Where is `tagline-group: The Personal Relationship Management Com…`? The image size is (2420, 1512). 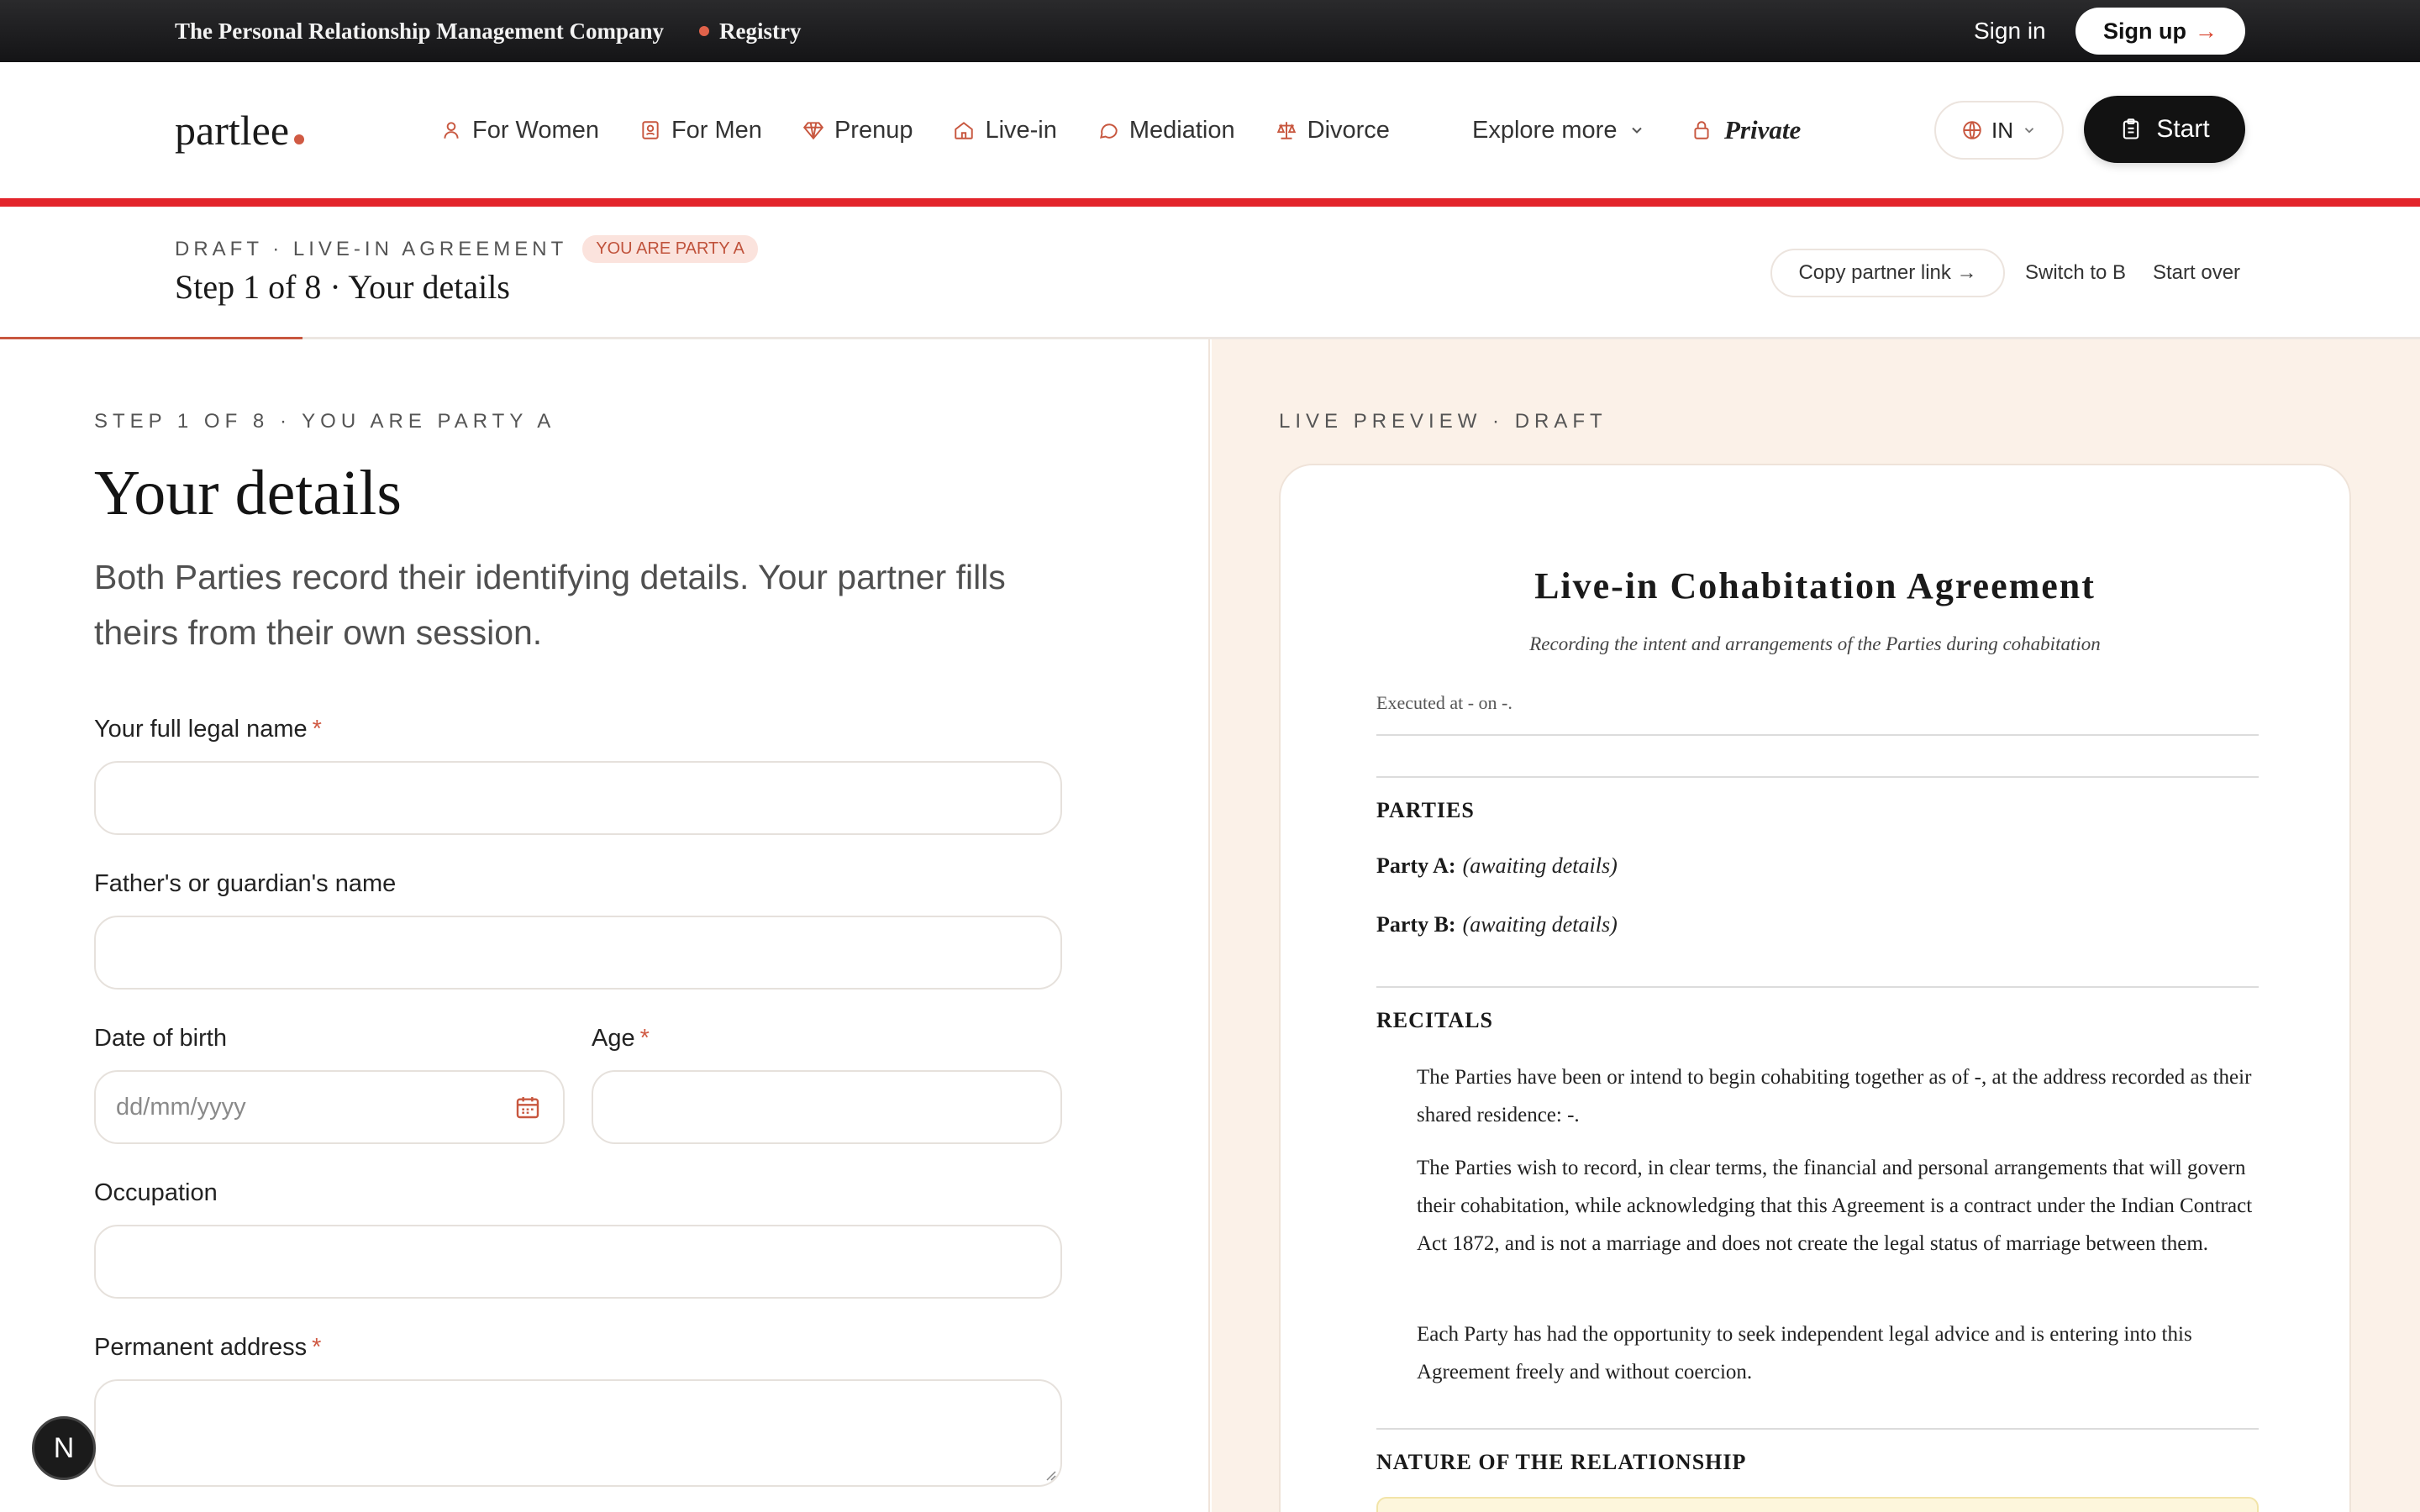
tagline-group: The Personal Relationship Management Com… is located at coordinates (488, 31).